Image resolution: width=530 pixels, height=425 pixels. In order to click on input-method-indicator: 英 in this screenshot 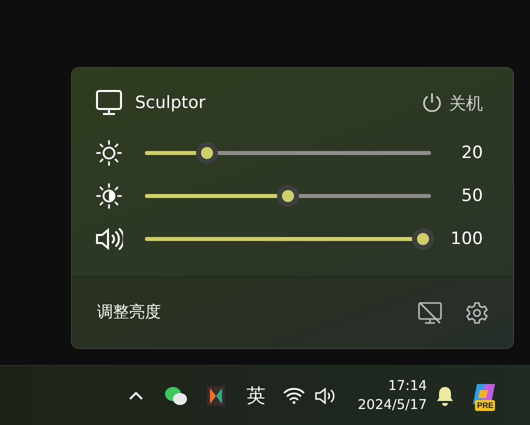, I will do `click(256, 396)`.